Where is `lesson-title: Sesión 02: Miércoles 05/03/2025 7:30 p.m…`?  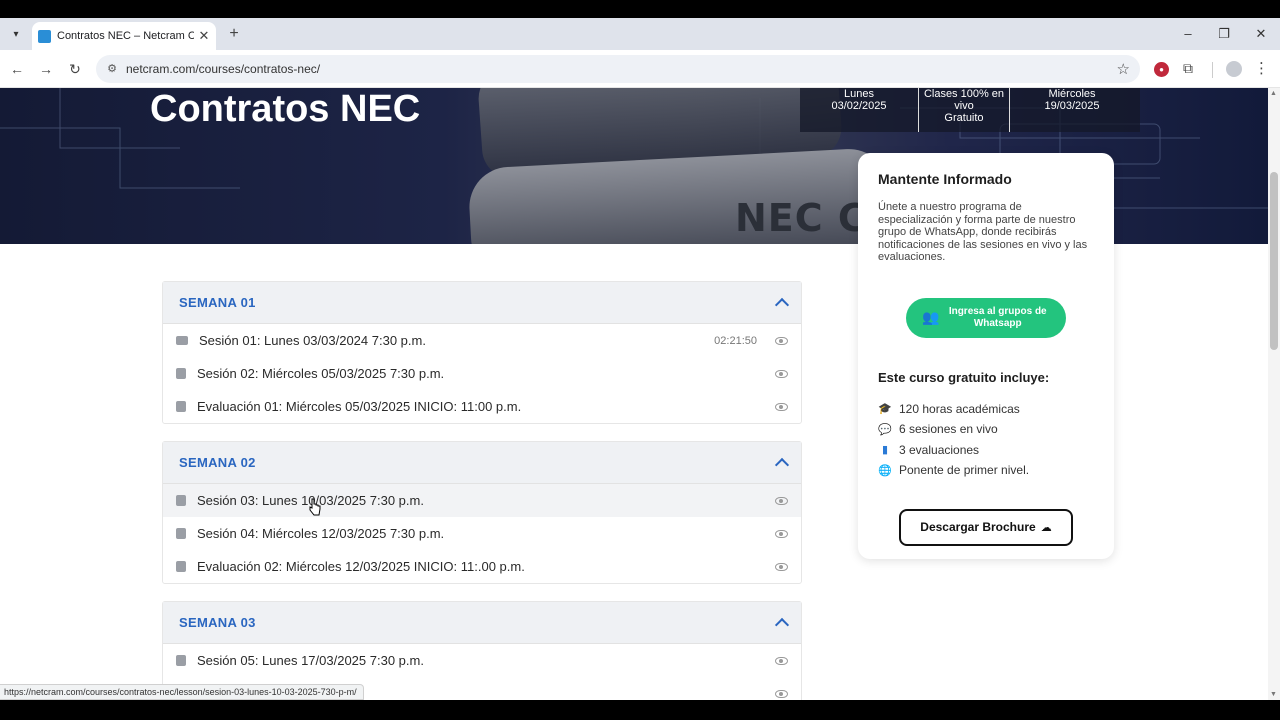 lesson-title: Sesión 02: Miércoles 05/03/2025 7:30 p.m… is located at coordinates (486, 373).